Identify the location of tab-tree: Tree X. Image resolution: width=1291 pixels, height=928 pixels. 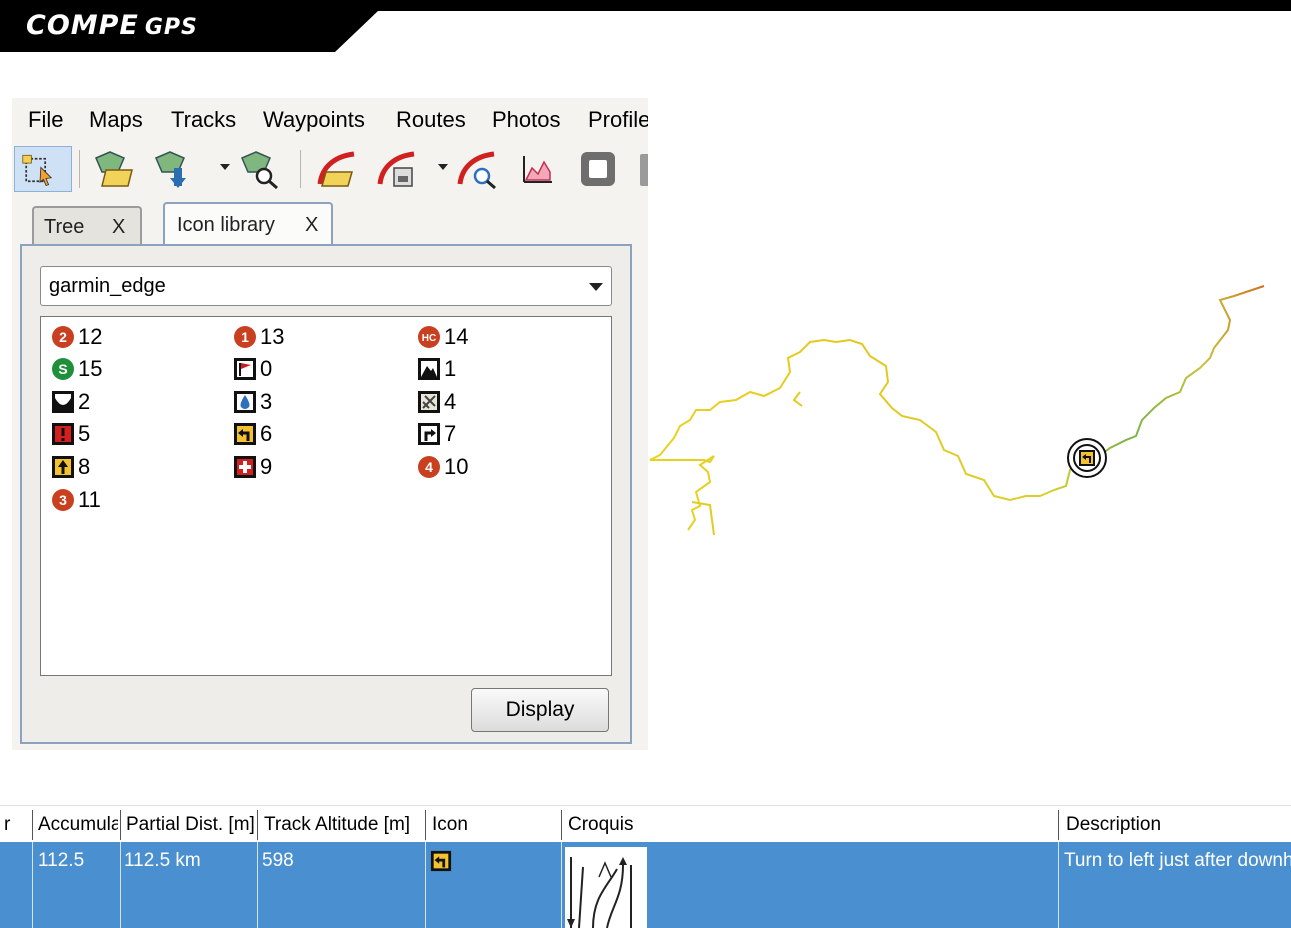
(87, 225).